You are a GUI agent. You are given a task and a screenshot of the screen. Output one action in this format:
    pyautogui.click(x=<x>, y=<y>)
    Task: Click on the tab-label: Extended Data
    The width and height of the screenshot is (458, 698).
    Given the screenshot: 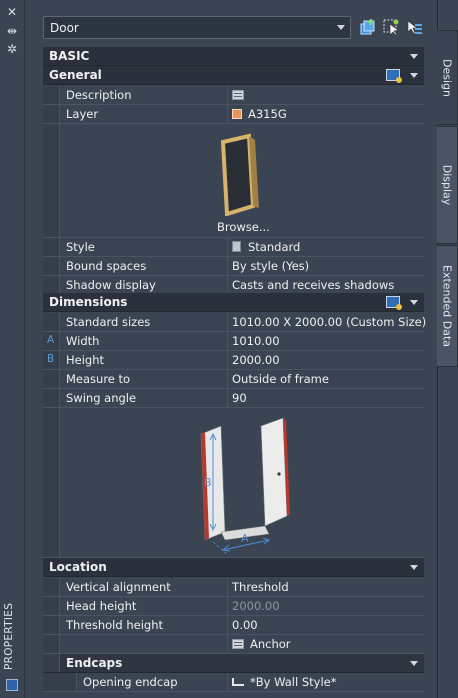 What is the action you would take?
    pyautogui.click(x=447, y=306)
    